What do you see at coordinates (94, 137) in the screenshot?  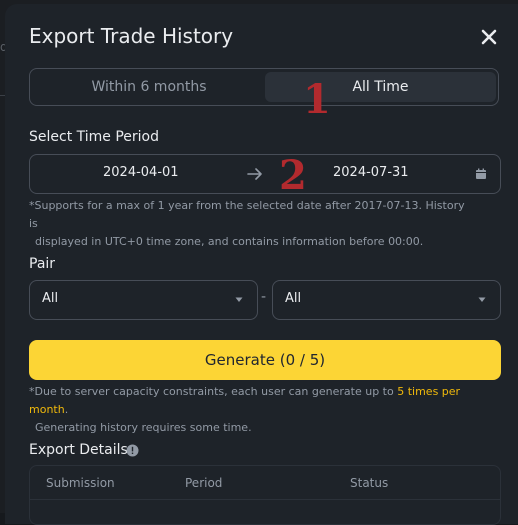 I see `time-period-label: Select Time Period` at bounding box center [94, 137].